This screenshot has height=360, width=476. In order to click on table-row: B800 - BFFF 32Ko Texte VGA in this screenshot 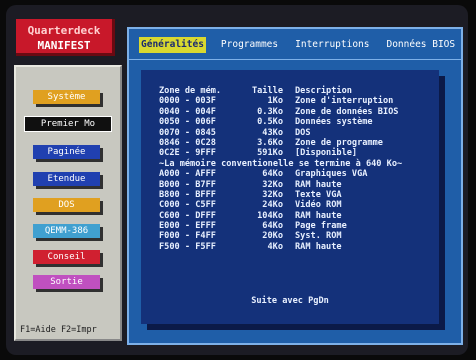, I will do `click(299, 195)`.